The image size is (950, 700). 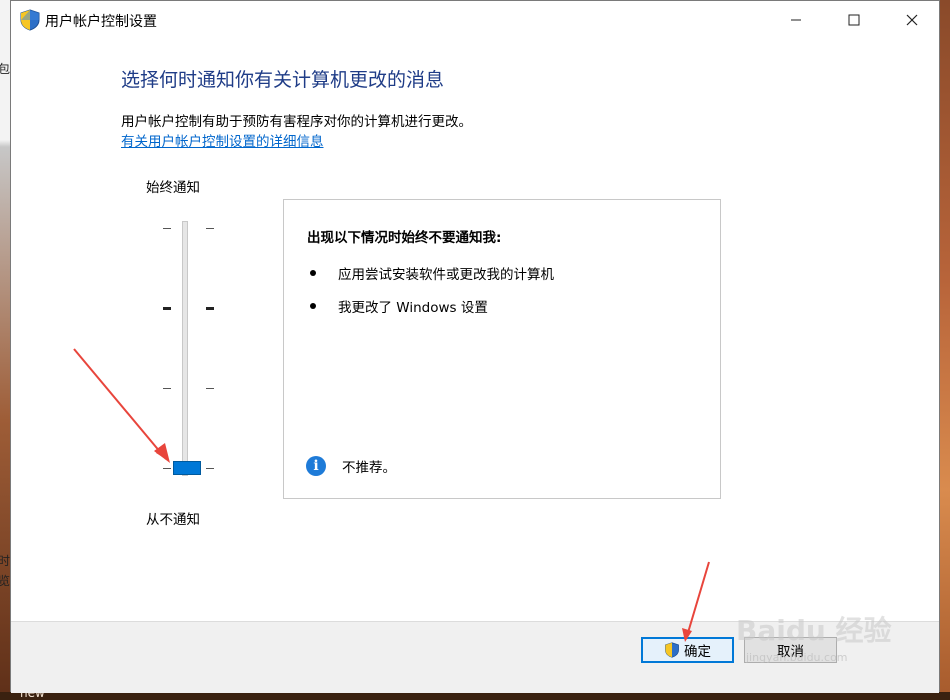 I want to click on notice-text: 不推荐。, so click(x=369, y=468).